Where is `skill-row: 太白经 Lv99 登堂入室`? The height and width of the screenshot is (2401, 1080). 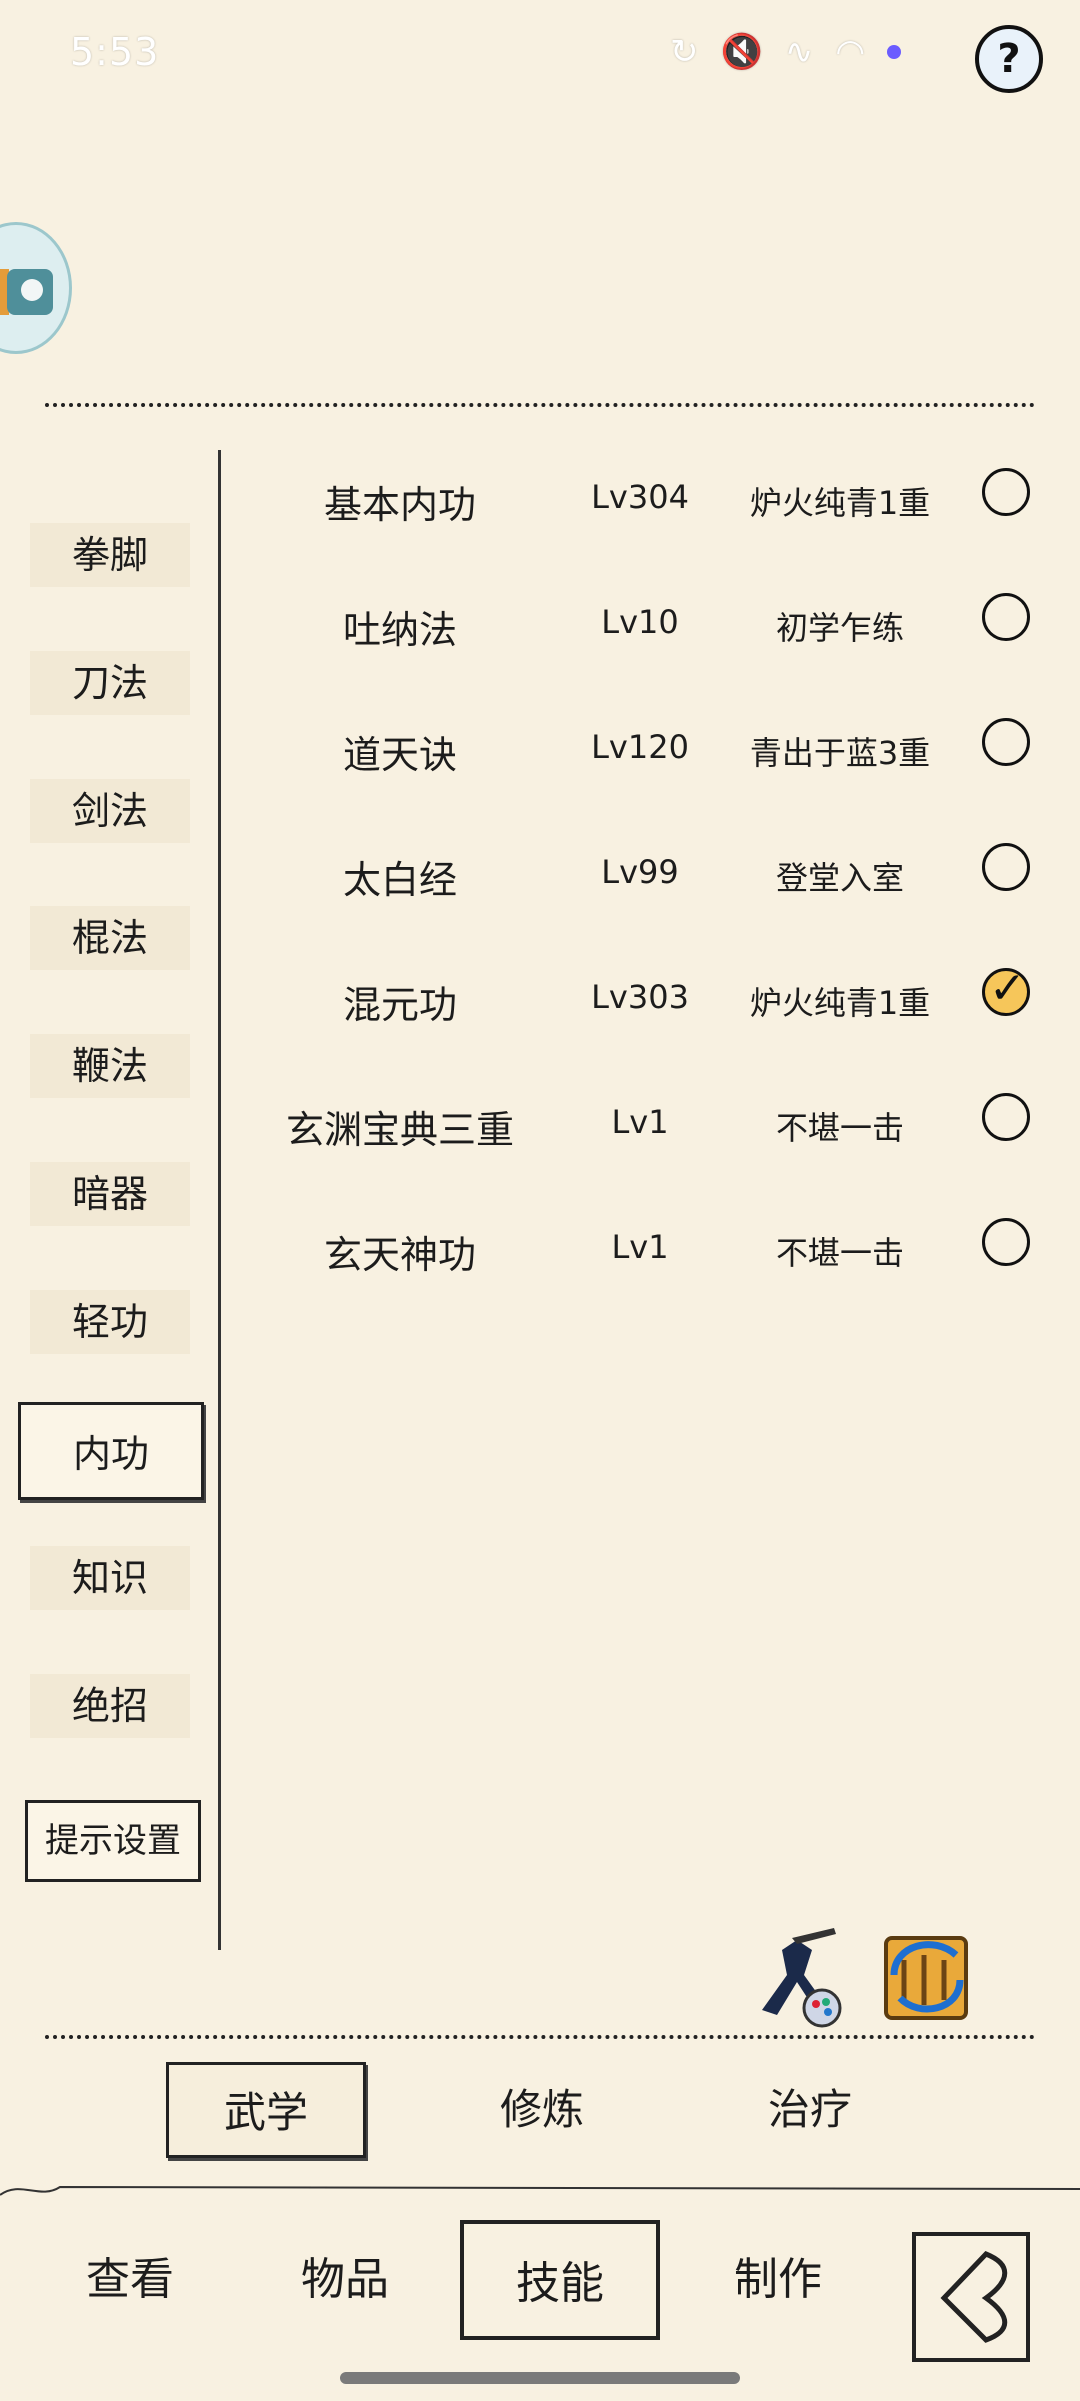
skill-row: 太白经 Lv99 登堂入室 is located at coordinates (655, 871).